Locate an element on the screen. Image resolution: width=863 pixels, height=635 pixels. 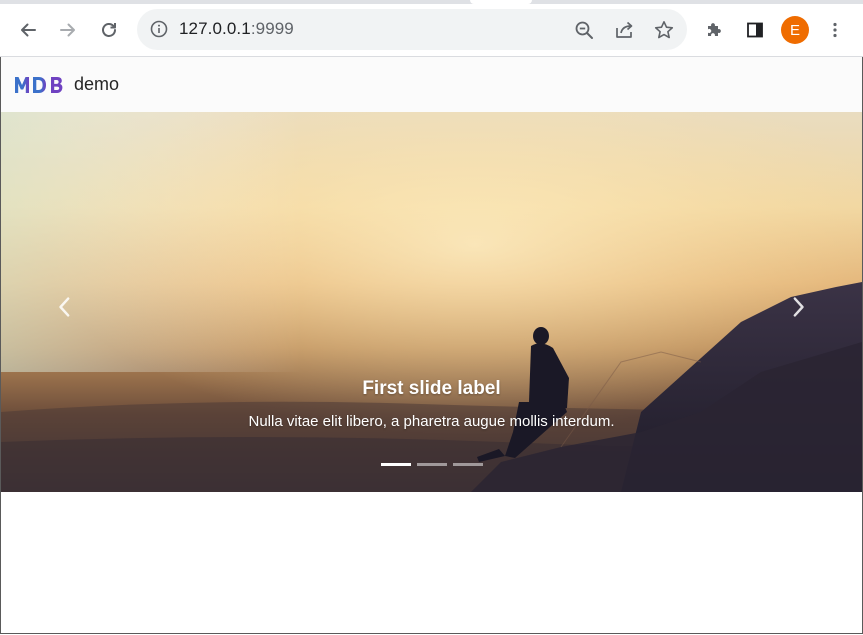
brand-text: demo is located at coordinates (96, 84).